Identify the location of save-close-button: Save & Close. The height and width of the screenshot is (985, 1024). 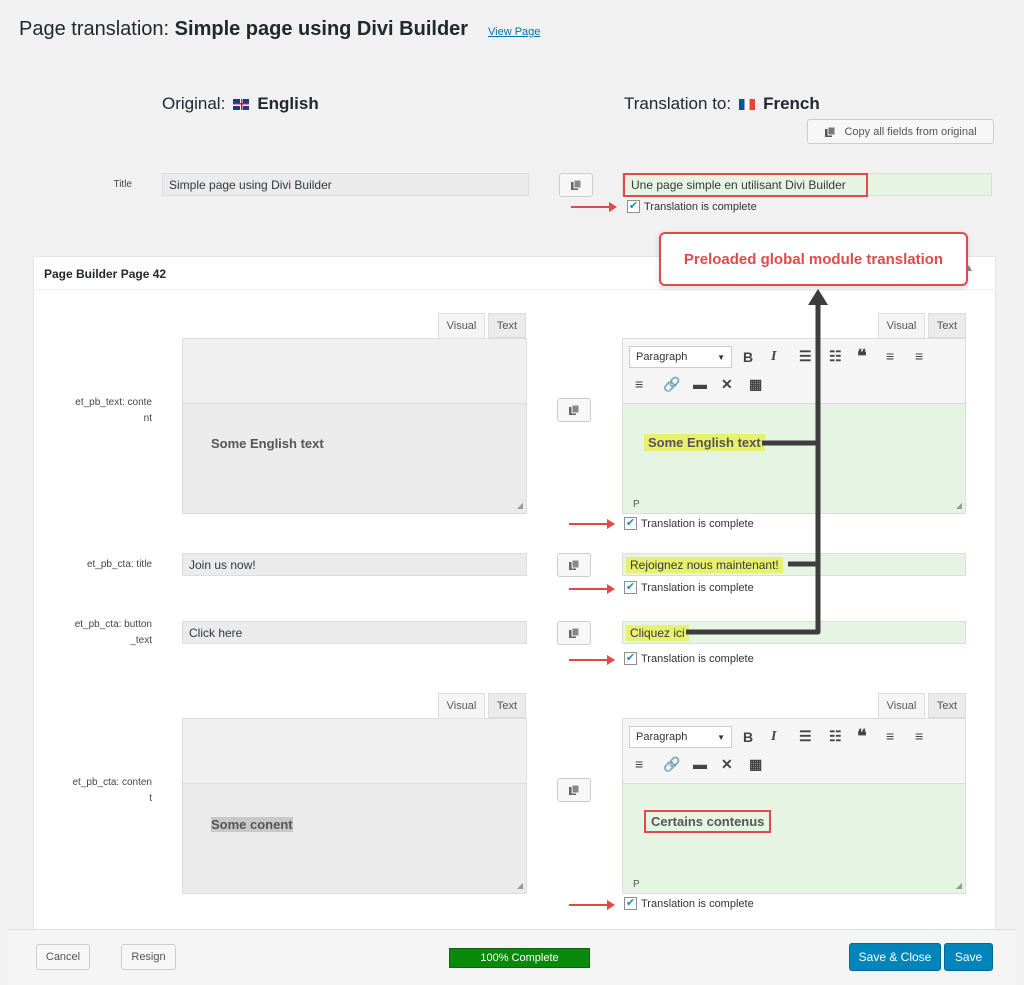
(895, 957).